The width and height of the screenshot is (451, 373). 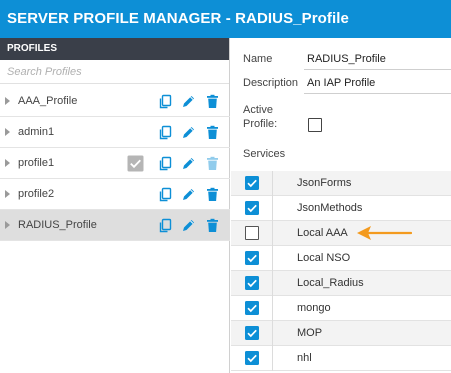 What do you see at coordinates (36, 163) in the screenshot?
I see `profile-label: profile1` at bounding box center [36, 163].